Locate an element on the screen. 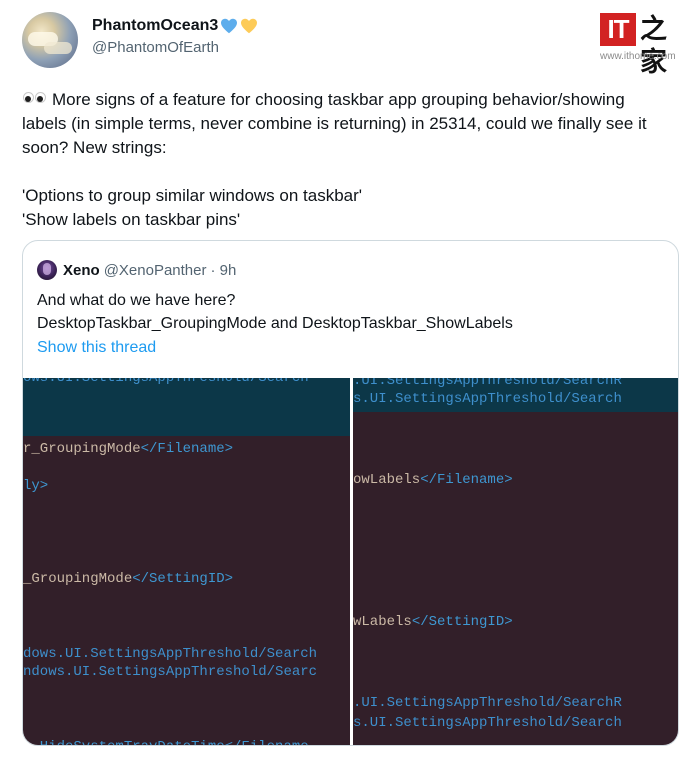 The height and width of the screenshot is (764, 700). code-line: ly> is located at coordinates (36, 486).